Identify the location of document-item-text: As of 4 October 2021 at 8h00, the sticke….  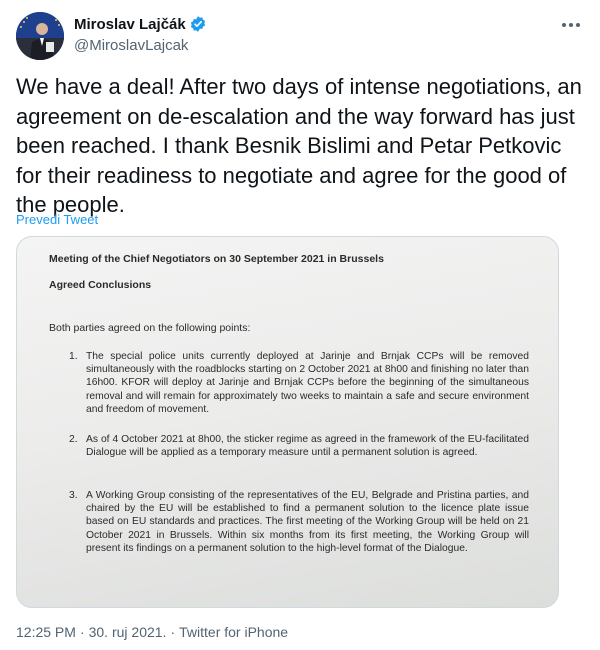
(307, 446).